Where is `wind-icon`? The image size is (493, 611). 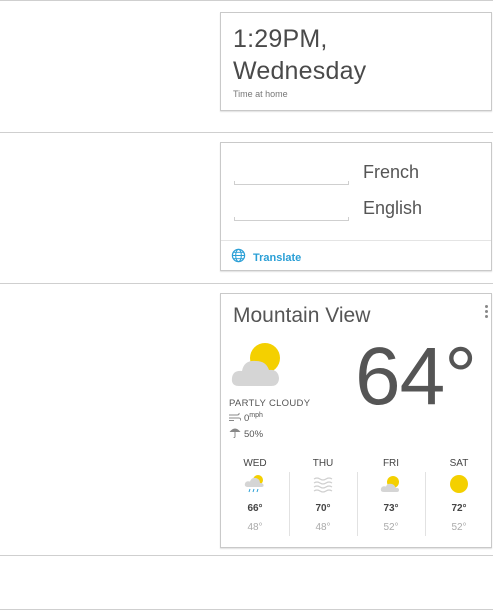 wind-icon is located at coordinates (235, 418).